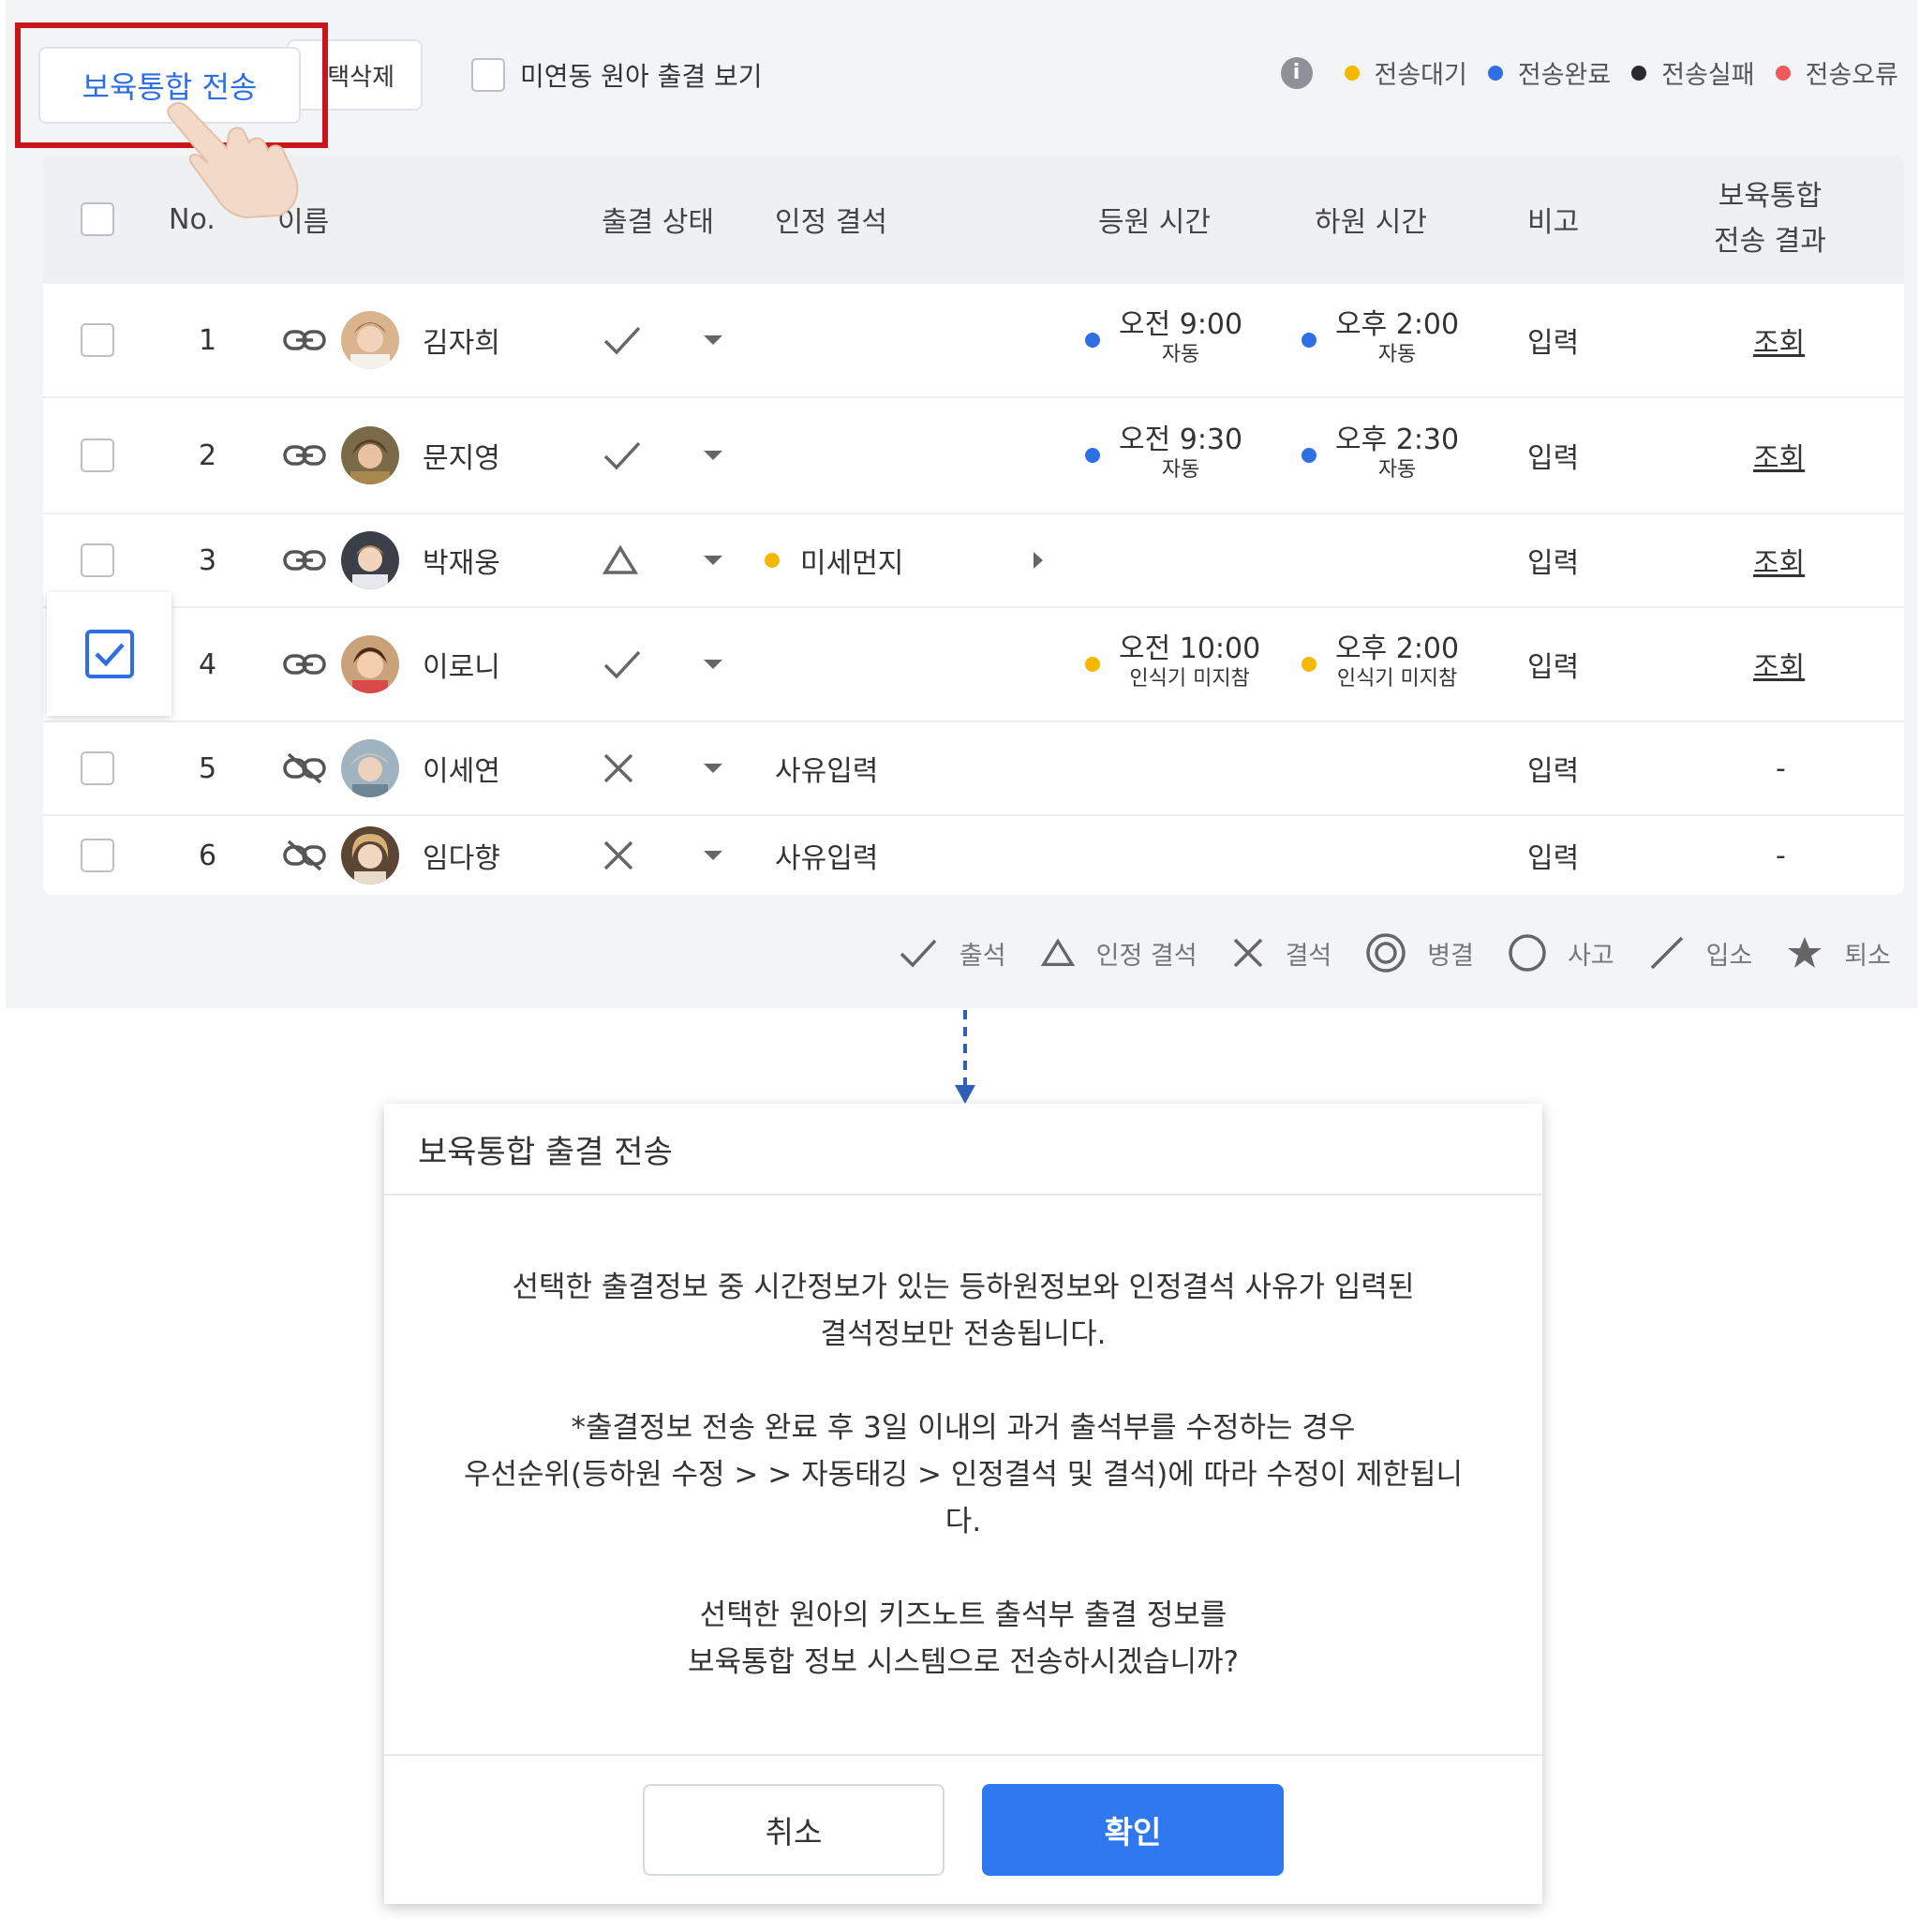 The width and height of the screenshot is (1919, 1932). I want to click on unlinked-checkbox, so click(488, 75).